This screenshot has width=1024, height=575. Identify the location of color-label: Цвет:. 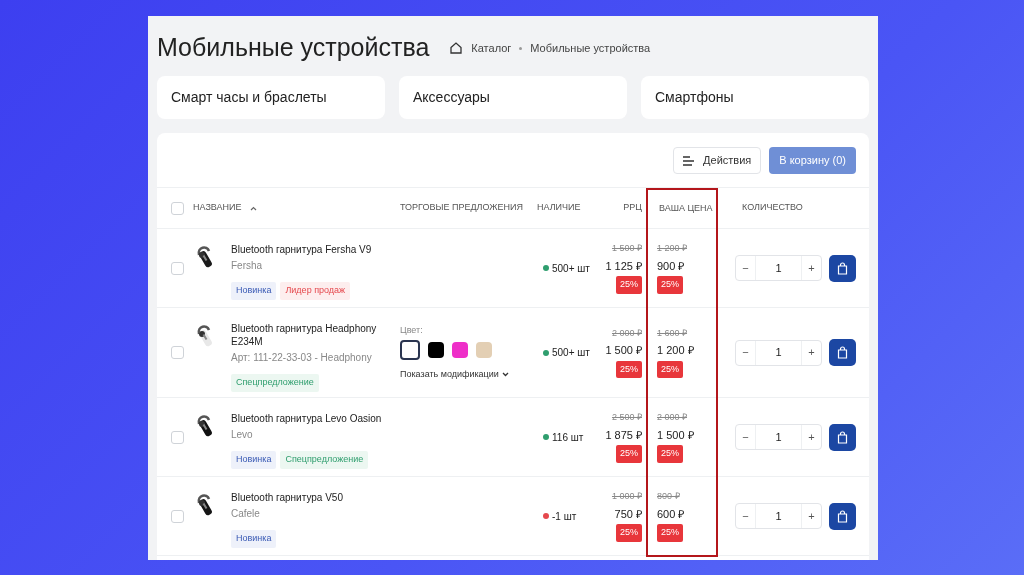
(412, 330).